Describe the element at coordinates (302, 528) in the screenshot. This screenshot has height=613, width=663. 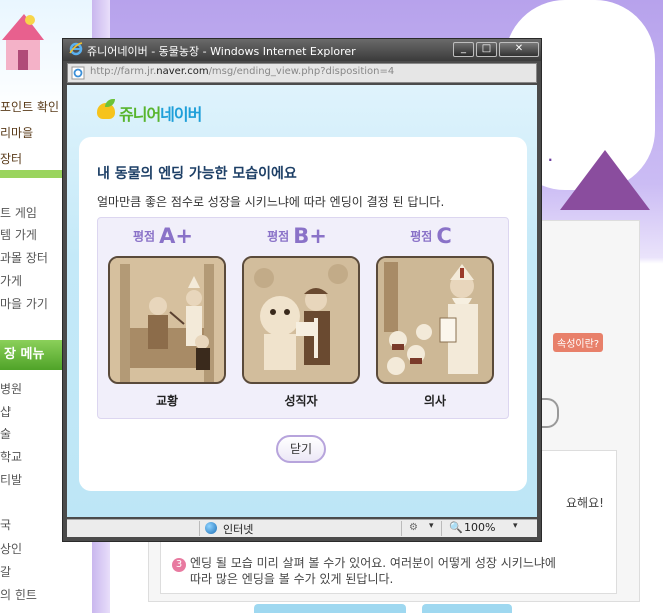
I see `status-bar: 인터넷 ⚙ ▾ 🔍 100% ▾` at that location.